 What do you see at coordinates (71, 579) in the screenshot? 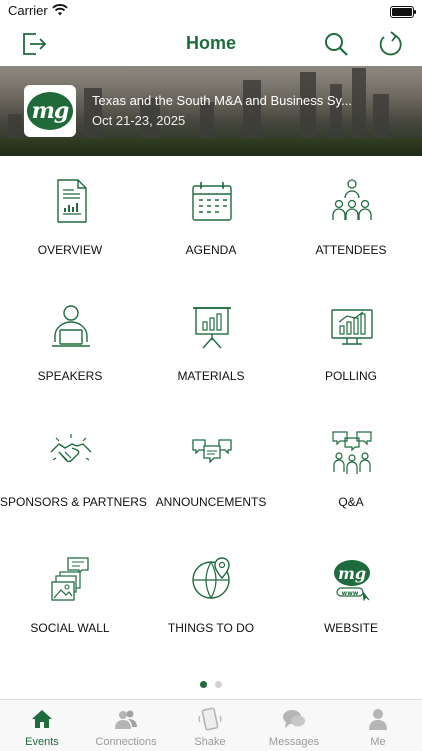
I see `photos-chat-icon` at bounding box center [71, 579].